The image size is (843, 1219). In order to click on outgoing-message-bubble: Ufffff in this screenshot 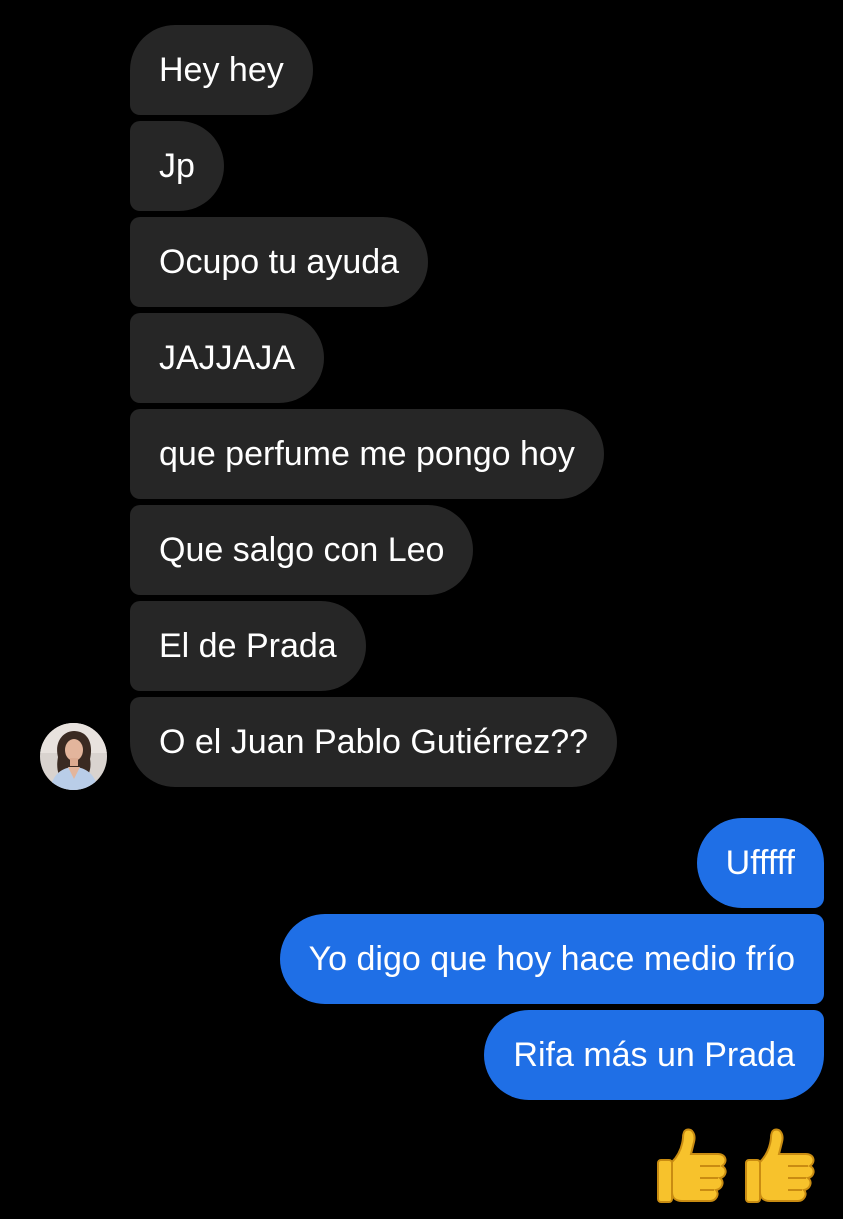, I will do `click(760, 863)`.